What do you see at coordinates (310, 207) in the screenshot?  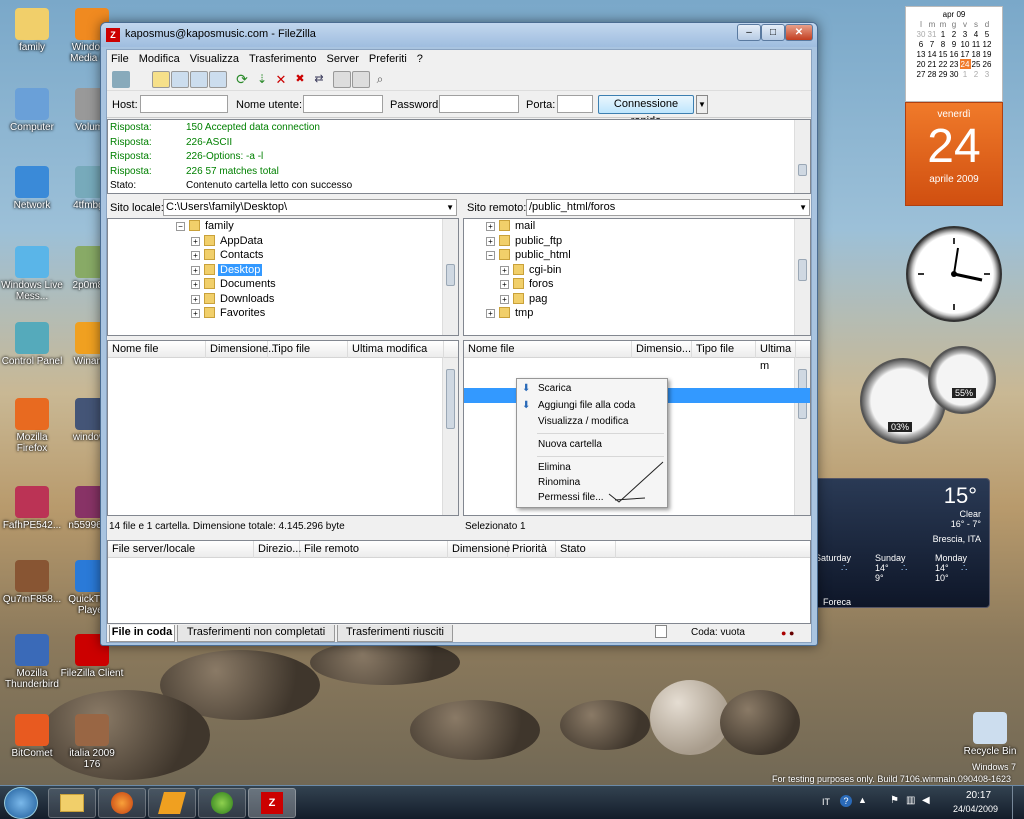 I see `local-path-input: C:\Users\family\Desktop\ ▼` at bounding box center [310, 207].